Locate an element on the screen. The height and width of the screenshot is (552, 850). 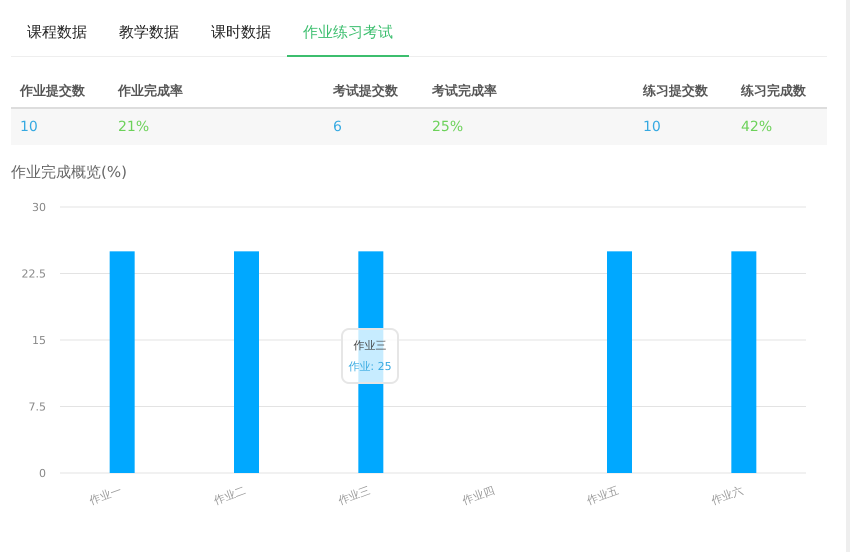
y-tick-label: 15 is located at coordinates (39, 340).